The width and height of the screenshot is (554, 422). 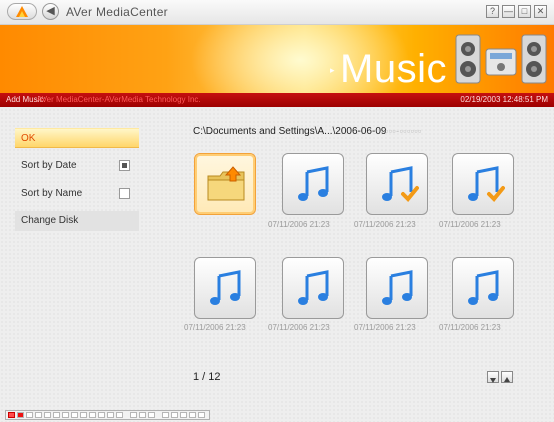 I want to click on sort-by-date-checkbox, so click(x=124, y=165).